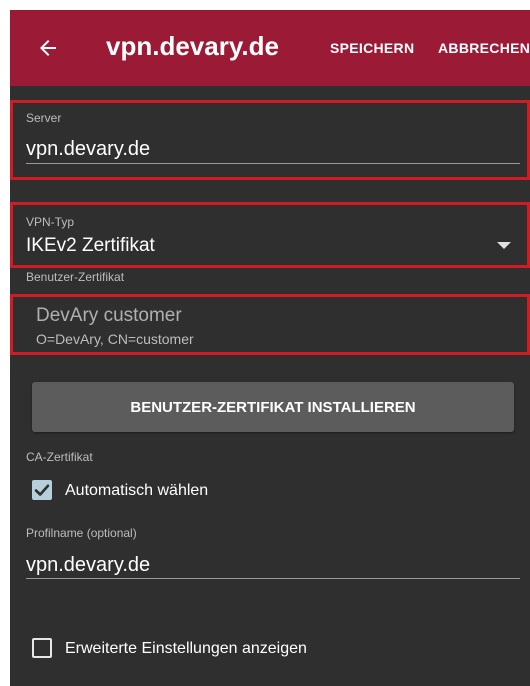 This screenshot has width=530, height=686. I want to click on ca-certificate-label: CA-Zertifikat, so click(59, 457).